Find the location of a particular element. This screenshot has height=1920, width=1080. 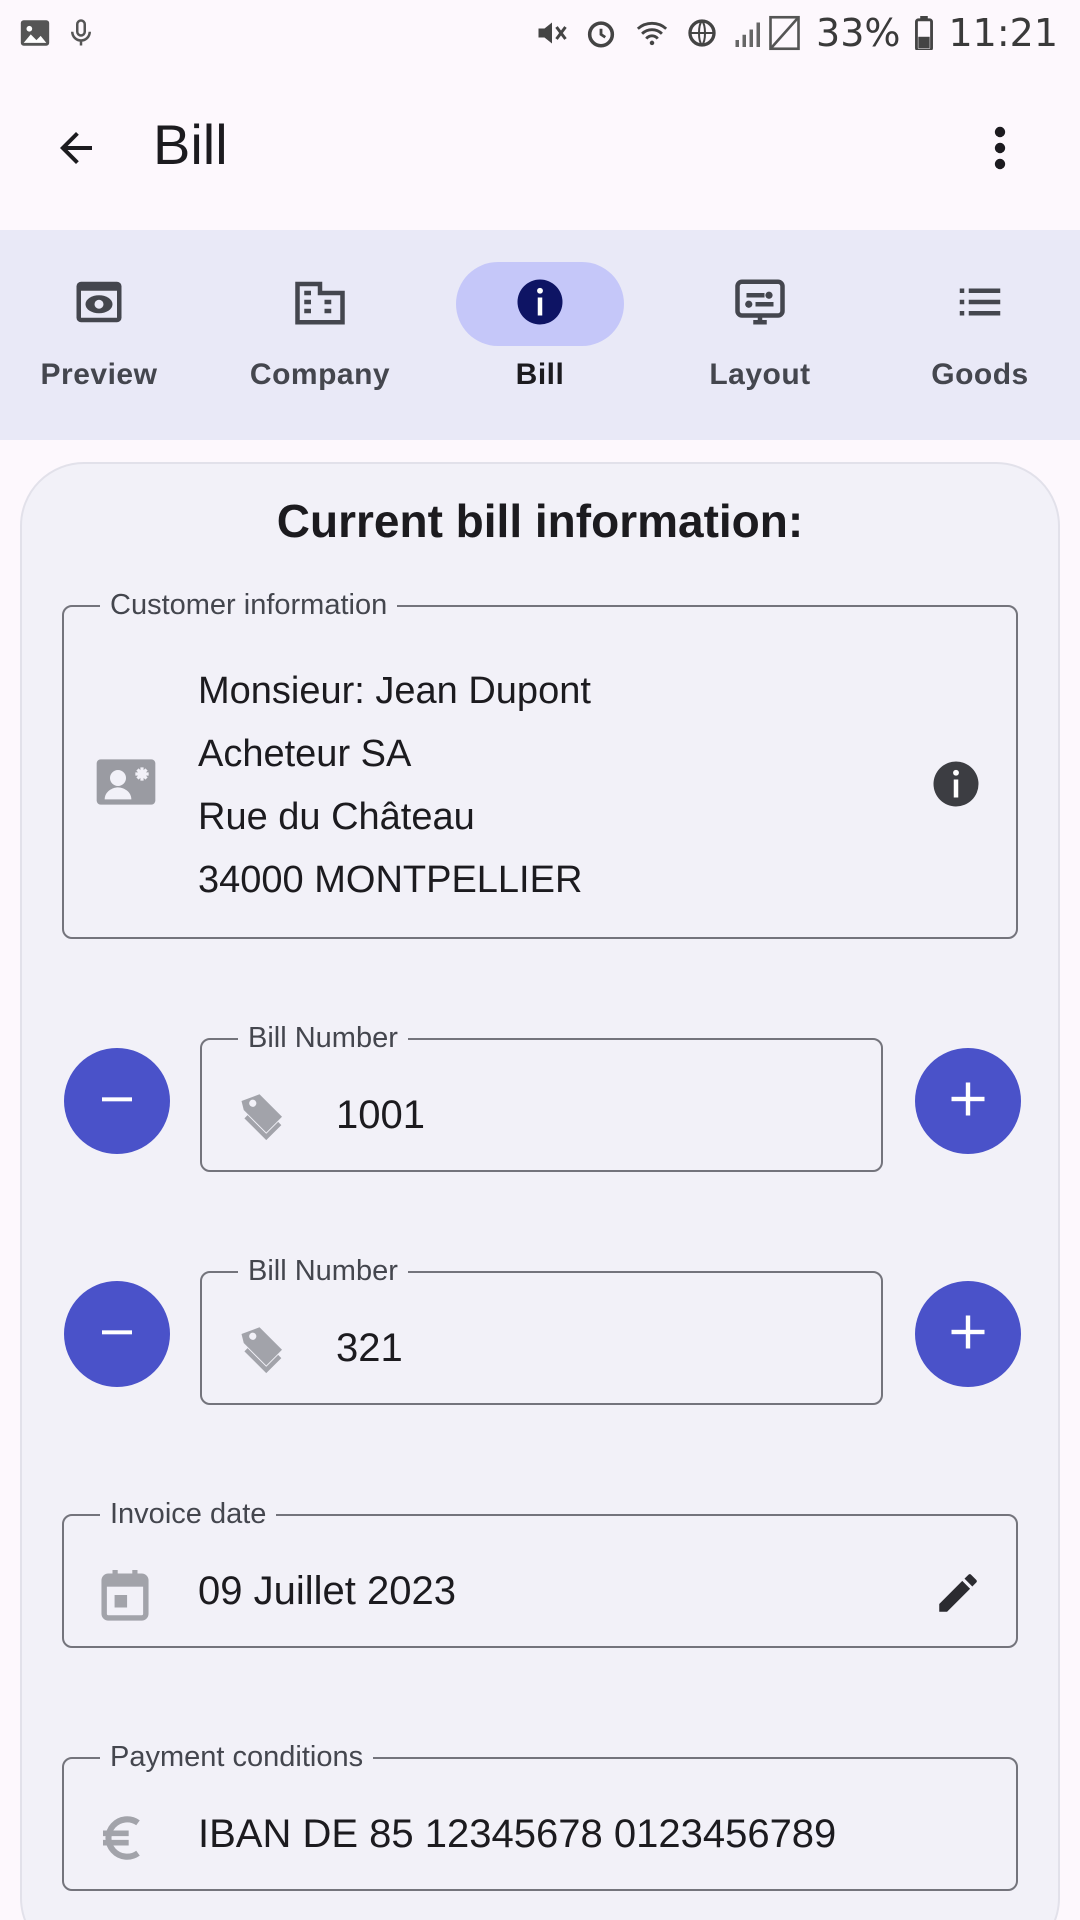

tab-company: Company is located at coordinates (320, 337).